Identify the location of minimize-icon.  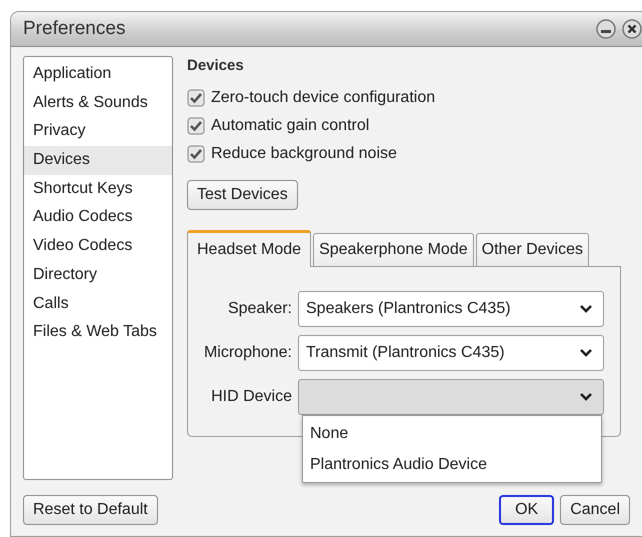
(606, 29).